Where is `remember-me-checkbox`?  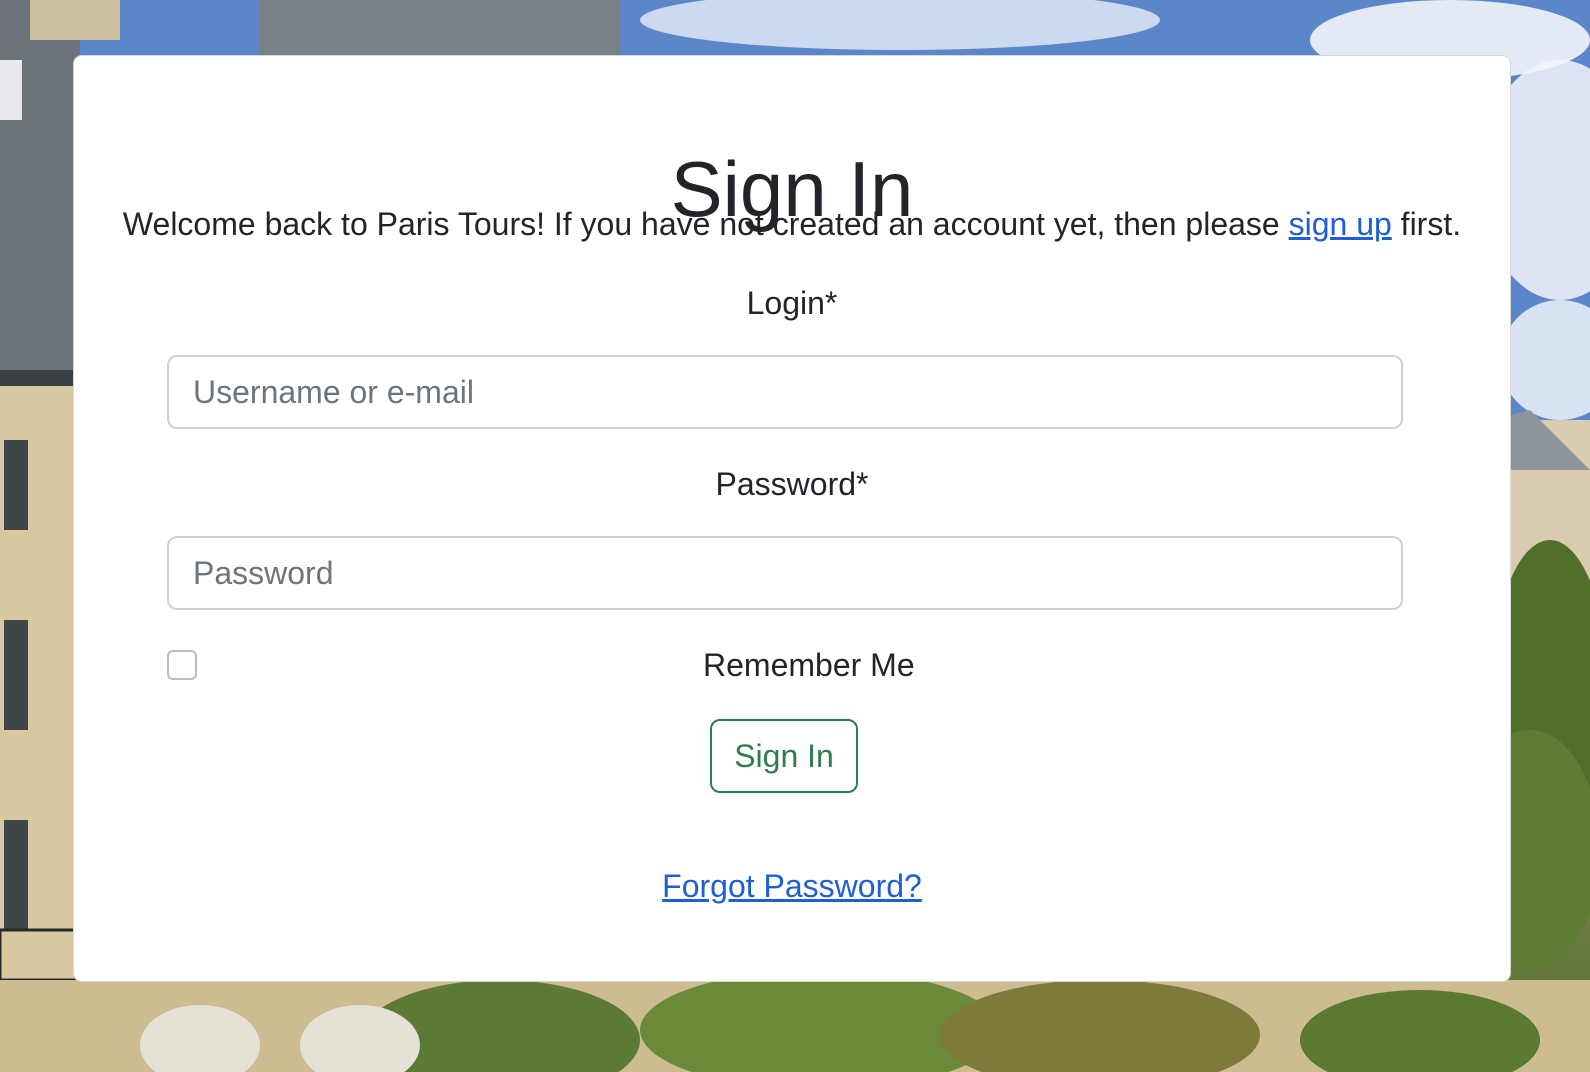
remember-me-checkbox is located at coordinates (182, 665).